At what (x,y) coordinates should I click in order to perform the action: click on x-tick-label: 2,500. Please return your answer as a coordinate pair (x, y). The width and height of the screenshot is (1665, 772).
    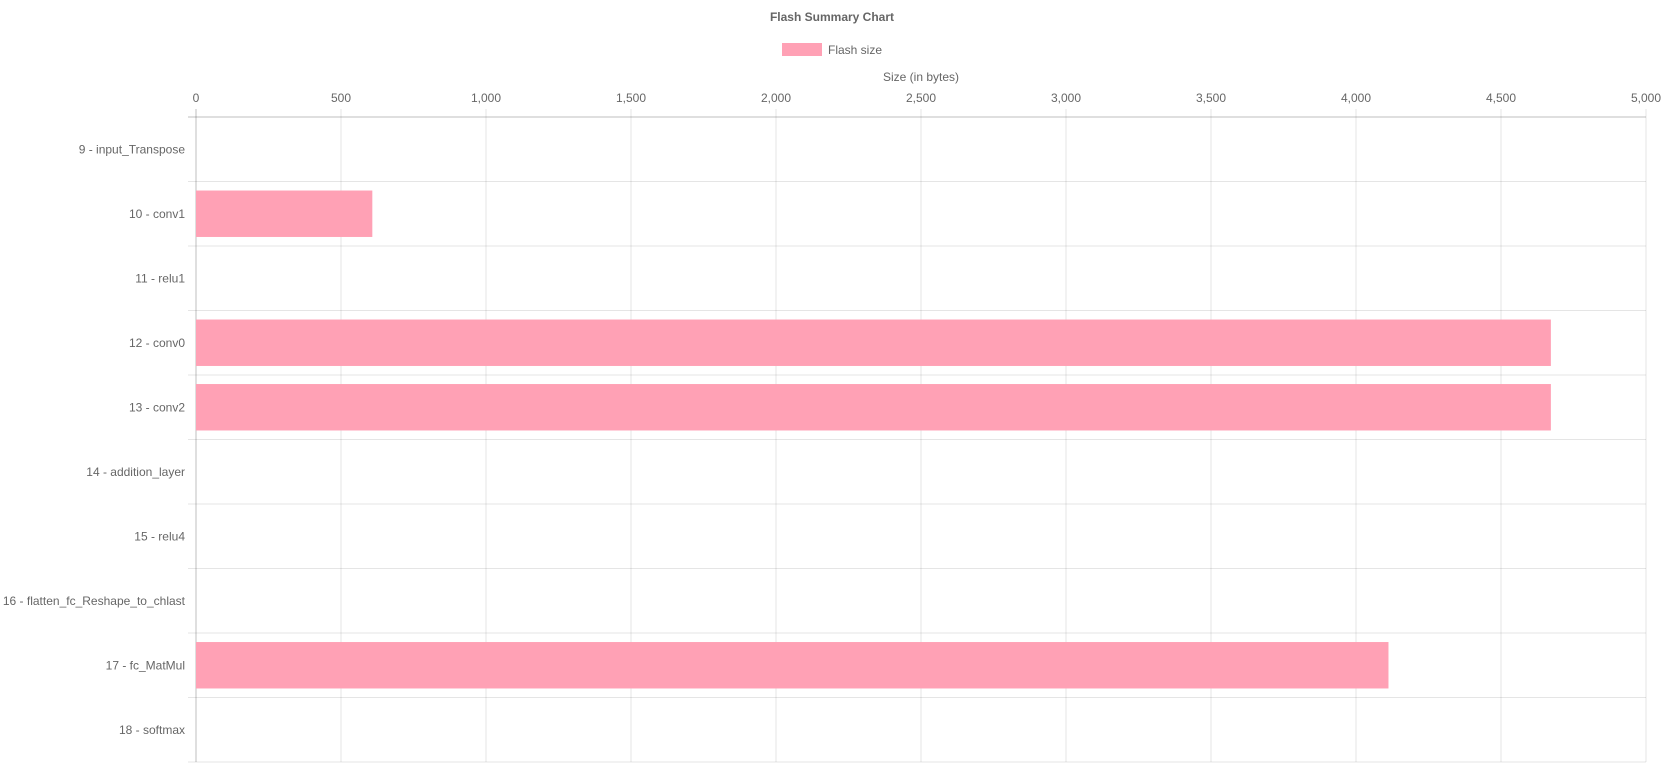
    Looking at the image, I should click on (921, 98).